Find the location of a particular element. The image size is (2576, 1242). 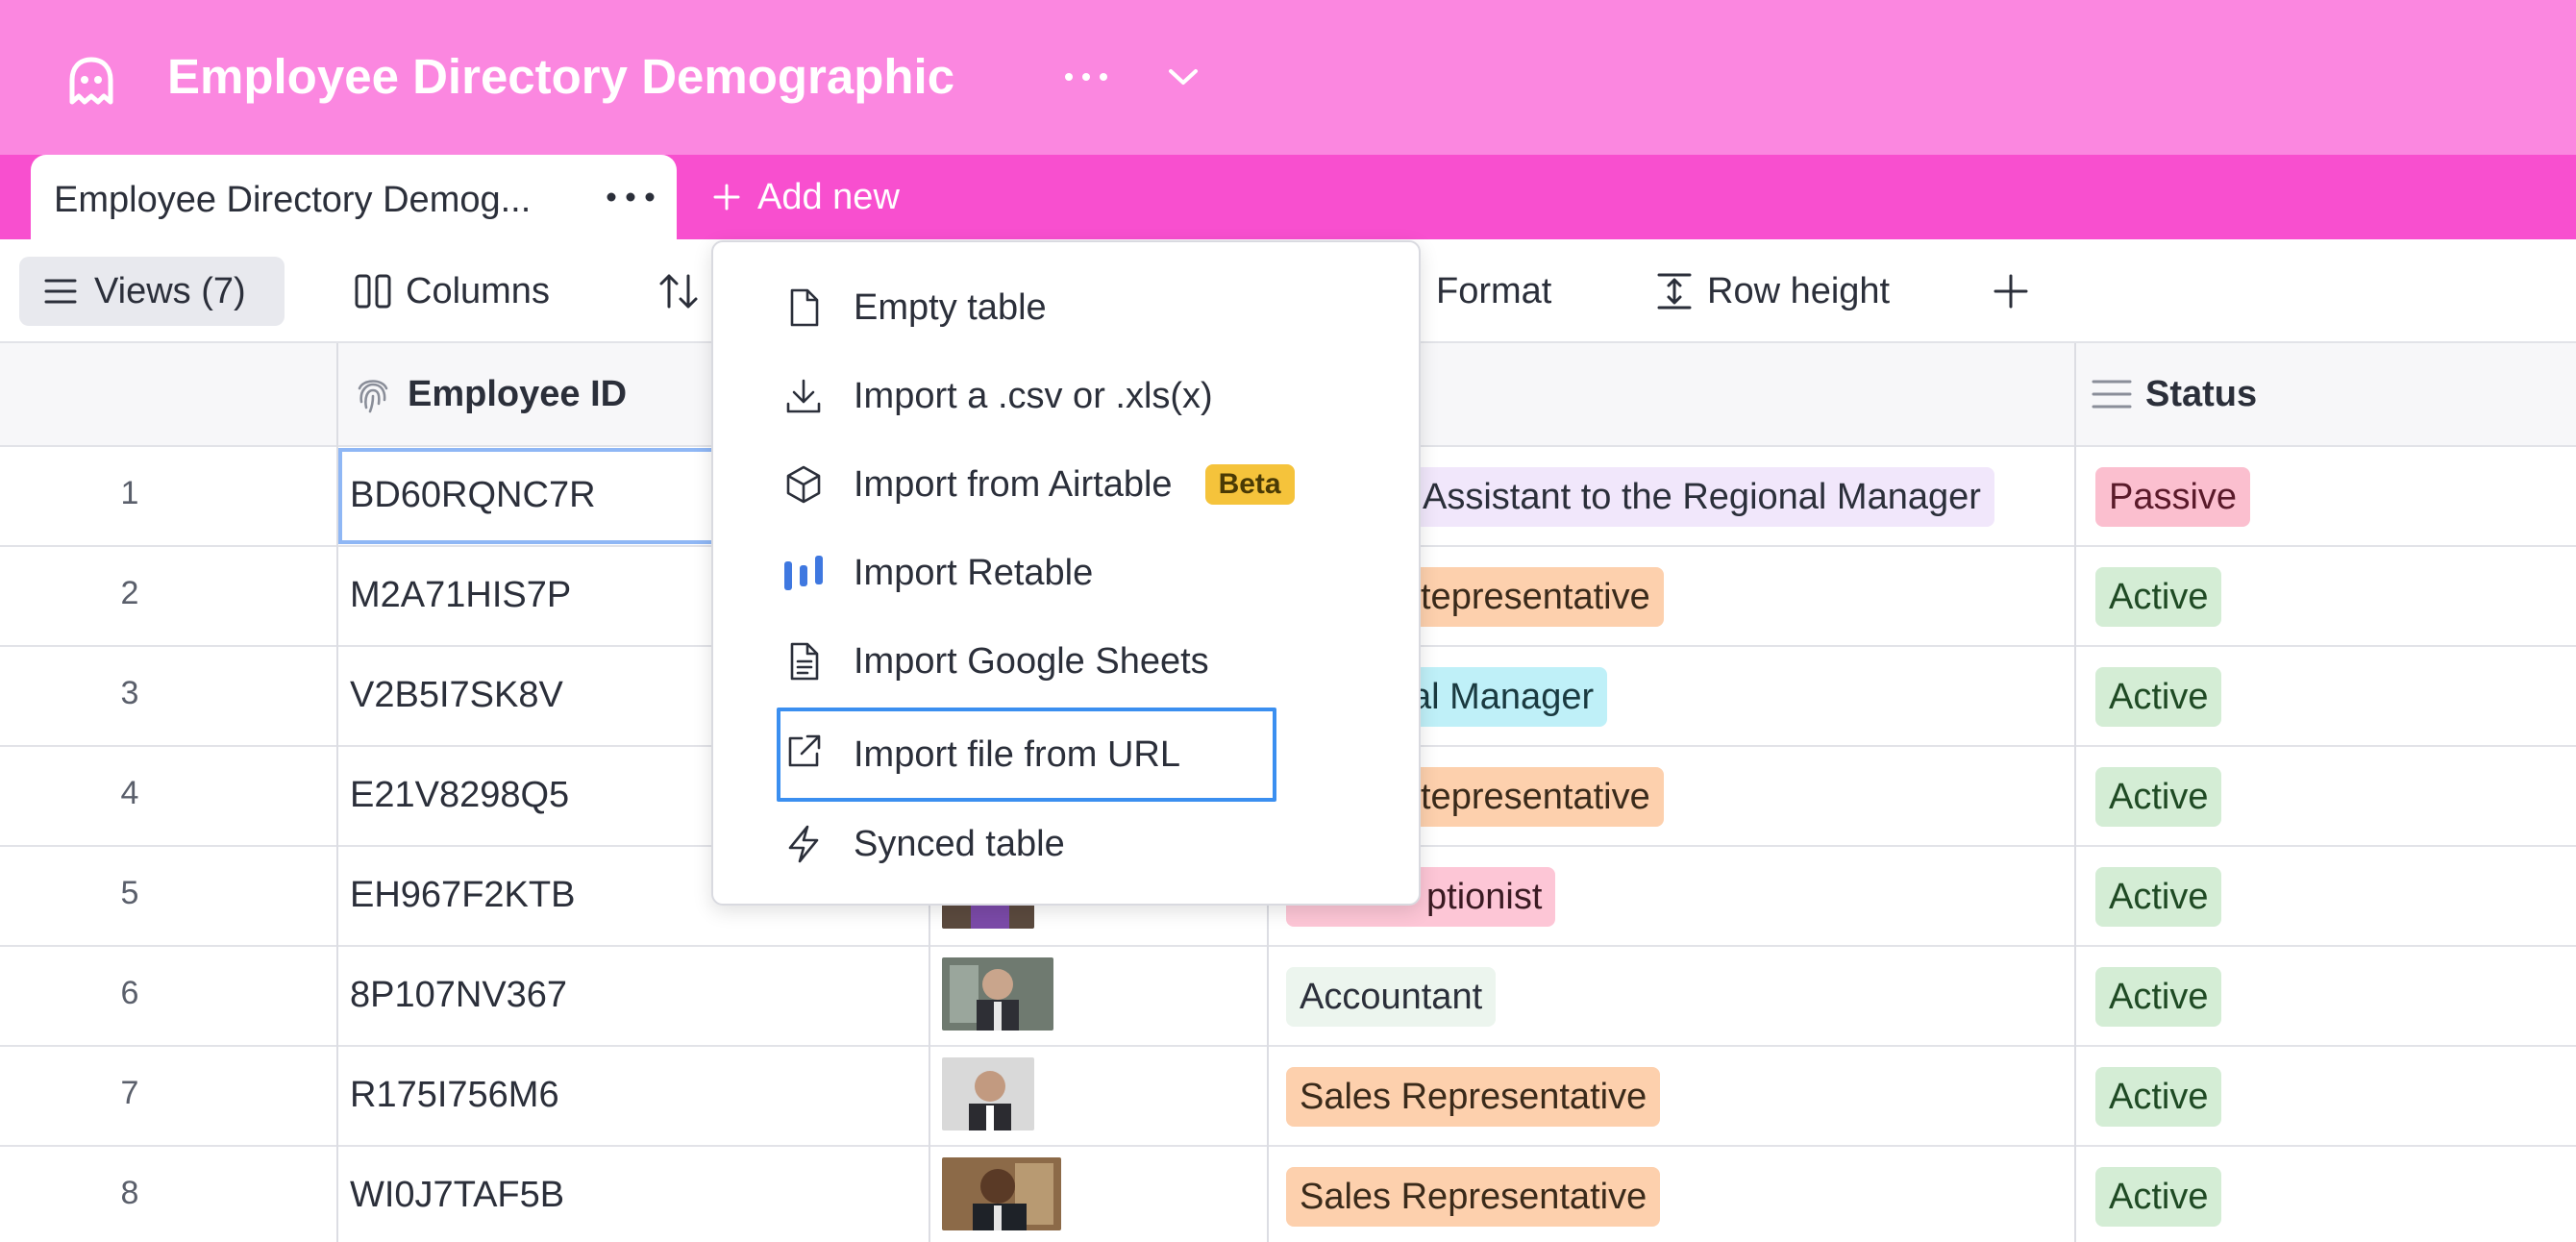

menu-item-label: Import file from URL is located at coordinates (1017, 754).